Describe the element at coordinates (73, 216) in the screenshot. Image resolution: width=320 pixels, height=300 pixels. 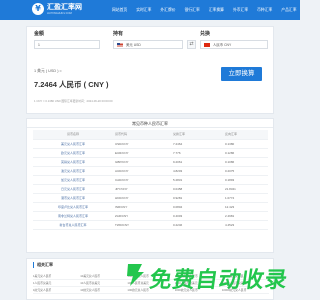
I see `currency-name-cell: 南非兰特兑人民币汇率` at that location.